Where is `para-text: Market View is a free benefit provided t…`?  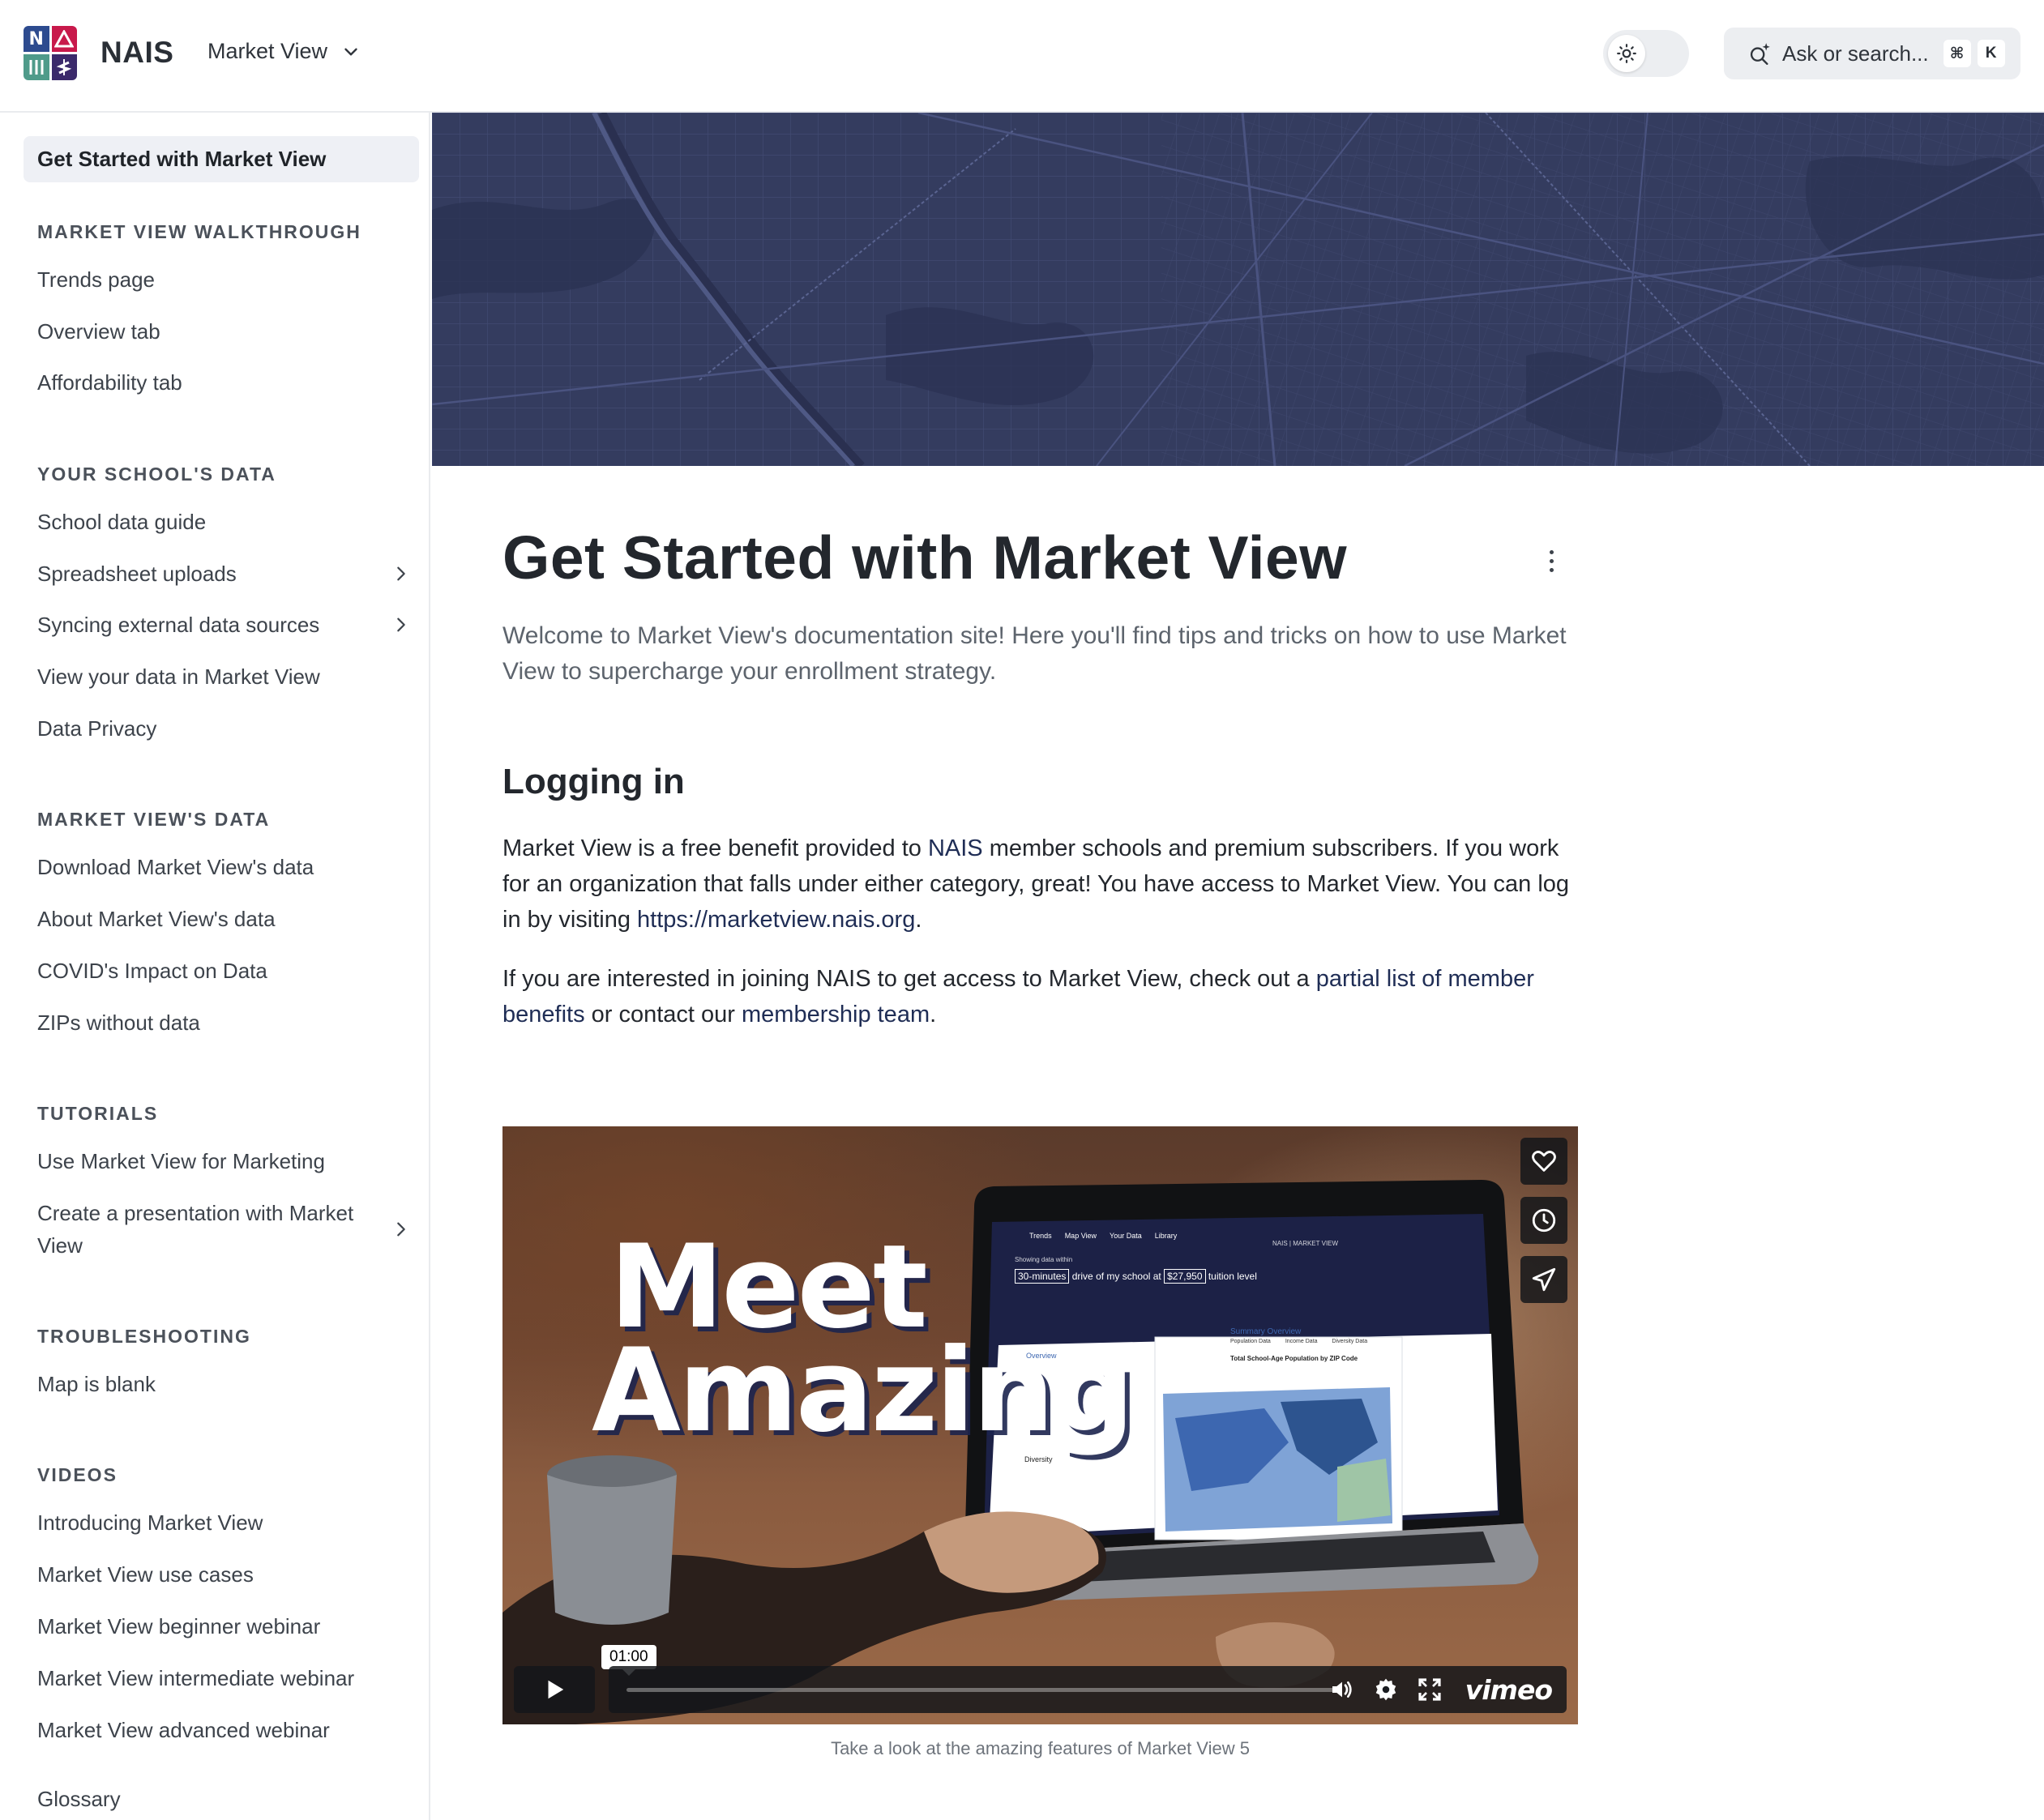
para-text: Market View is a free benefit provided t… is located at coordinates (715, 848).